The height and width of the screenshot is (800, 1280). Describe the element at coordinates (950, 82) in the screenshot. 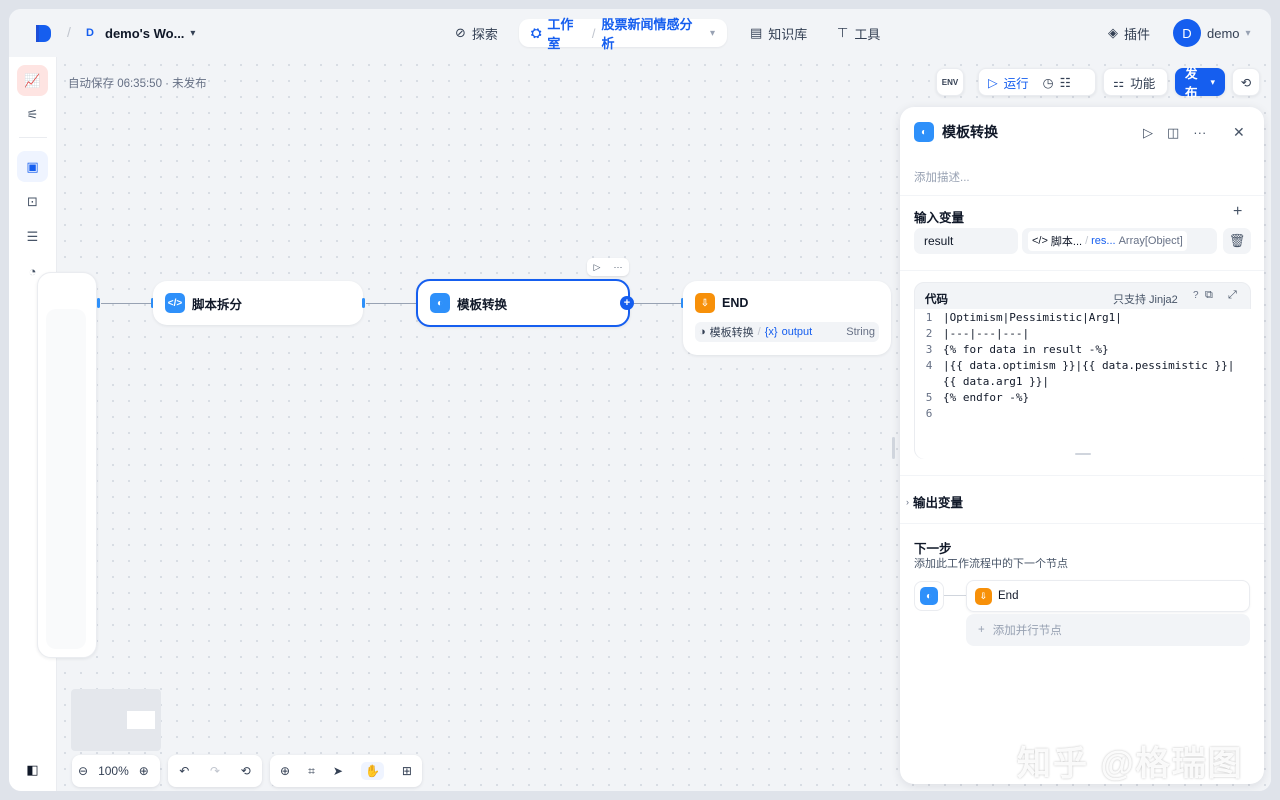

I see `env-button: ENV` at that location.